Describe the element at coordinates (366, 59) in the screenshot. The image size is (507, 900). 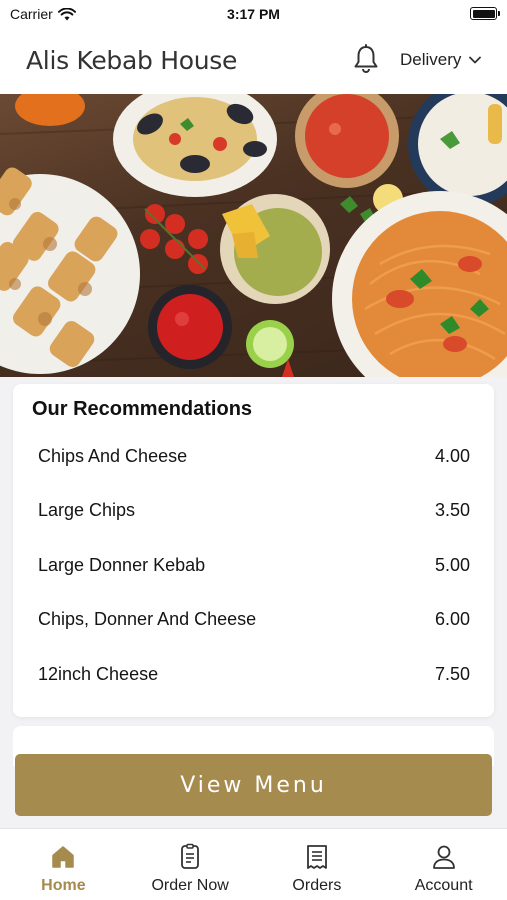
I see `bell-icon` at that location.